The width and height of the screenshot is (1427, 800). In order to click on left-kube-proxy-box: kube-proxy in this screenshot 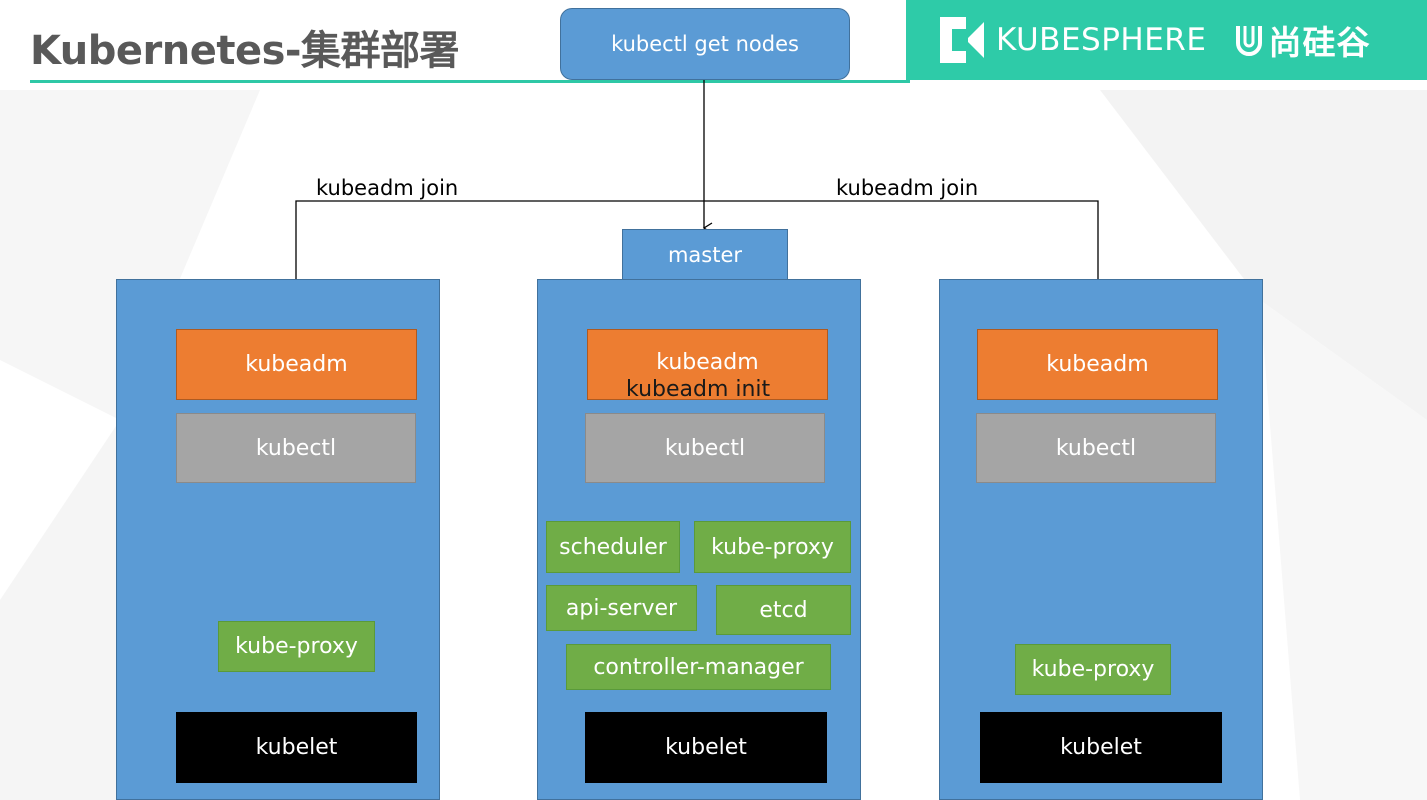, I will do `click(296, 646)`.